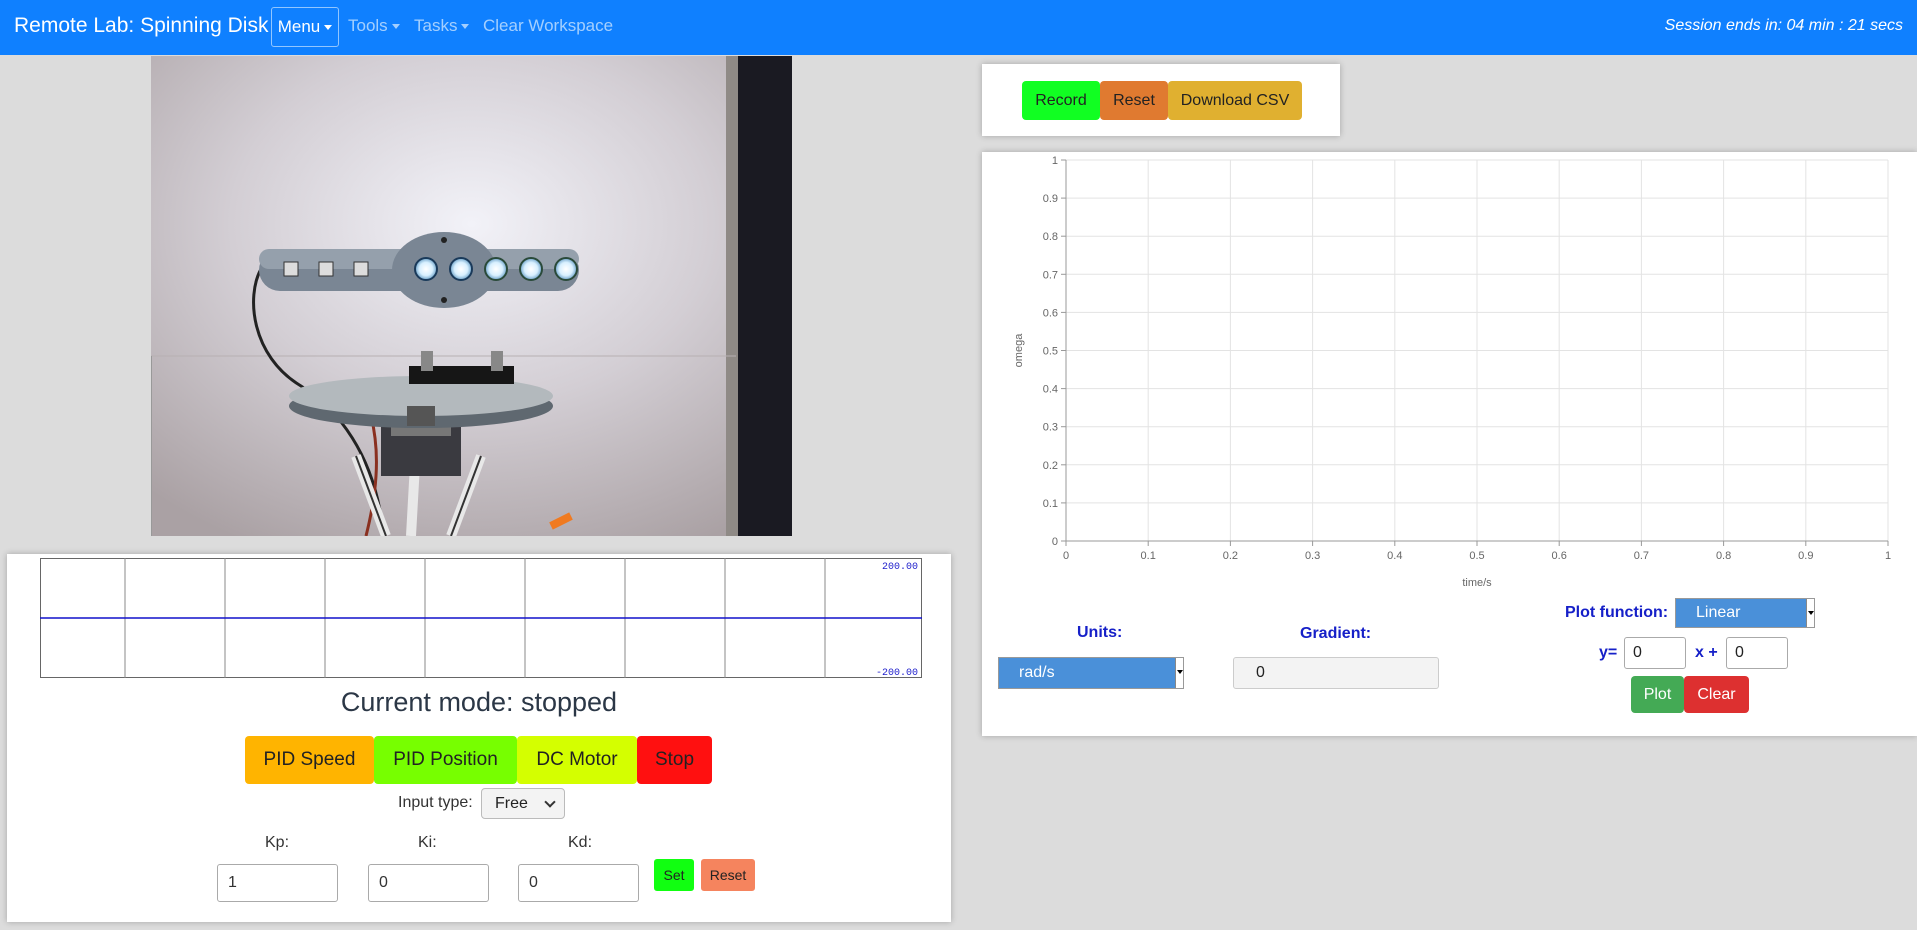 Image resolution: width=1917 pixels, height=930 pixels. What do you see at coordinates (1100, 632) in the screenshot?
I see `units-label: Units:` at bounding box center [1100, 632].